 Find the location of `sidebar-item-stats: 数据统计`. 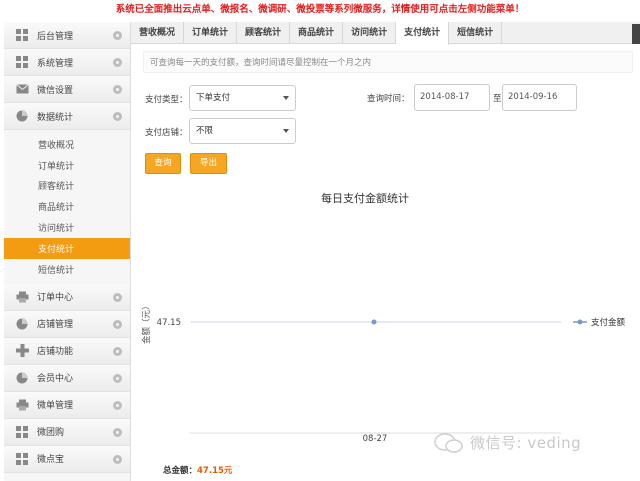

sidebar-item-stats: 数据统计 is located at coordinates (67, 116).